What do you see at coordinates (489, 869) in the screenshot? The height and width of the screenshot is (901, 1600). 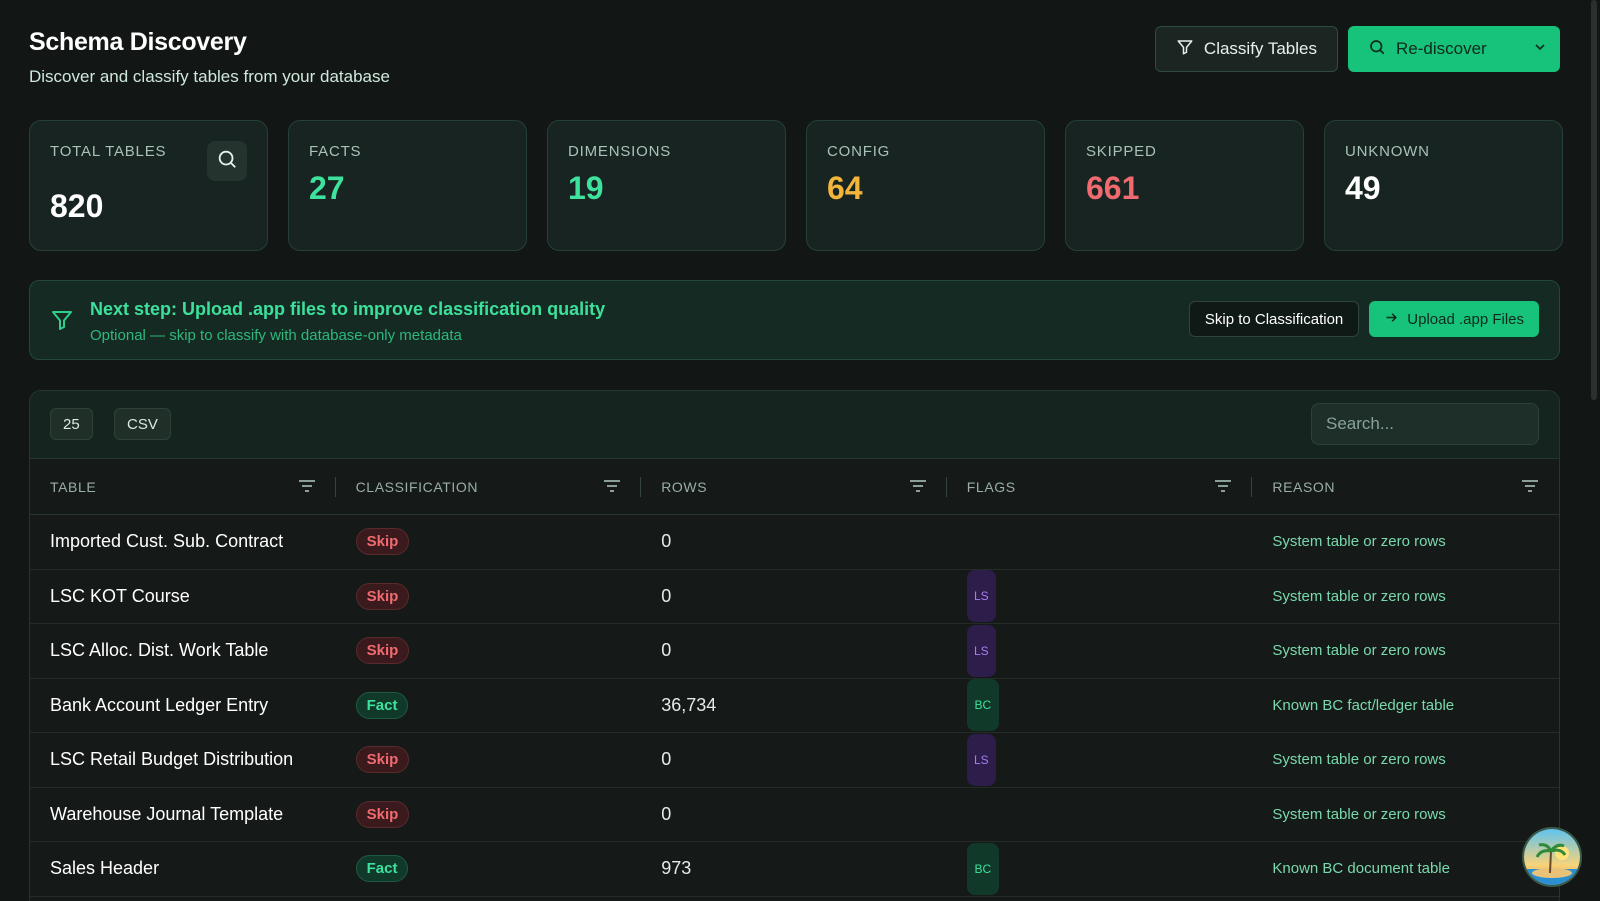 I see `cell-classification: Fact` at bounding box center [489, 869].